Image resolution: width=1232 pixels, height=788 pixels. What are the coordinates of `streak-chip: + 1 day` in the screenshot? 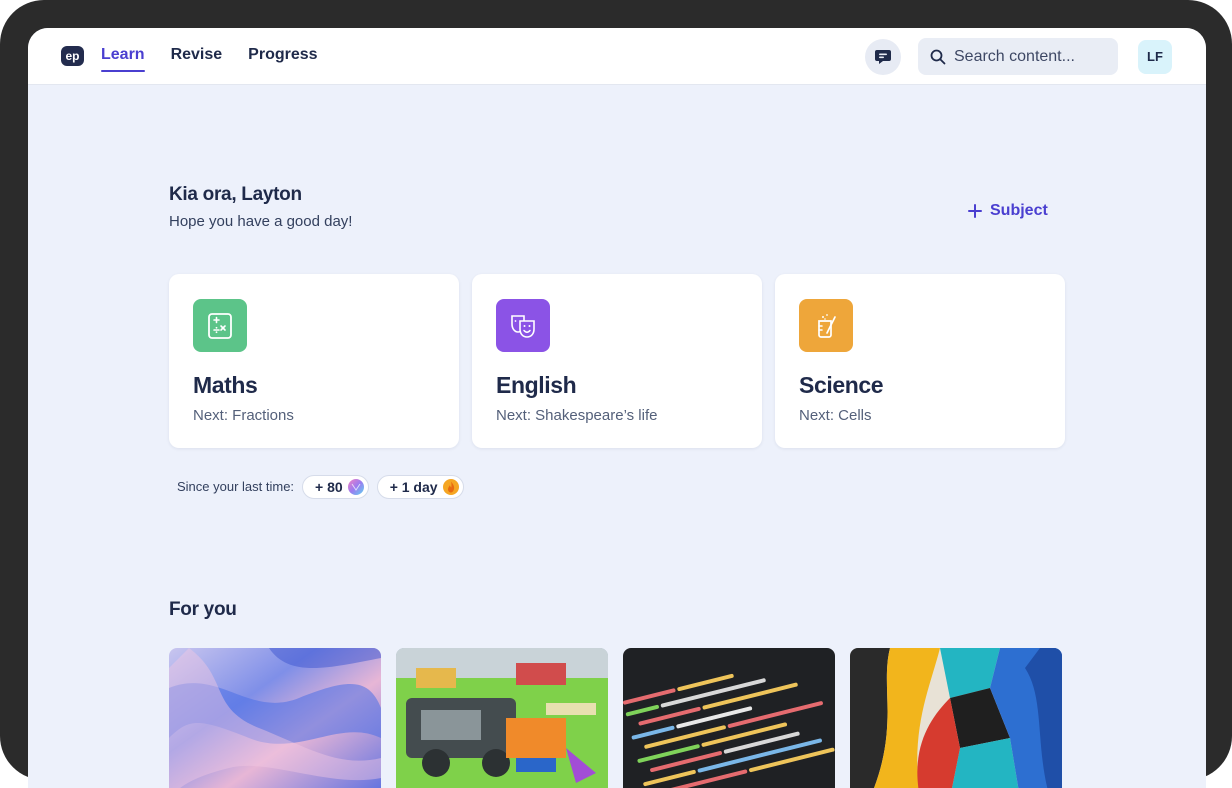 It's located at (420, 487).